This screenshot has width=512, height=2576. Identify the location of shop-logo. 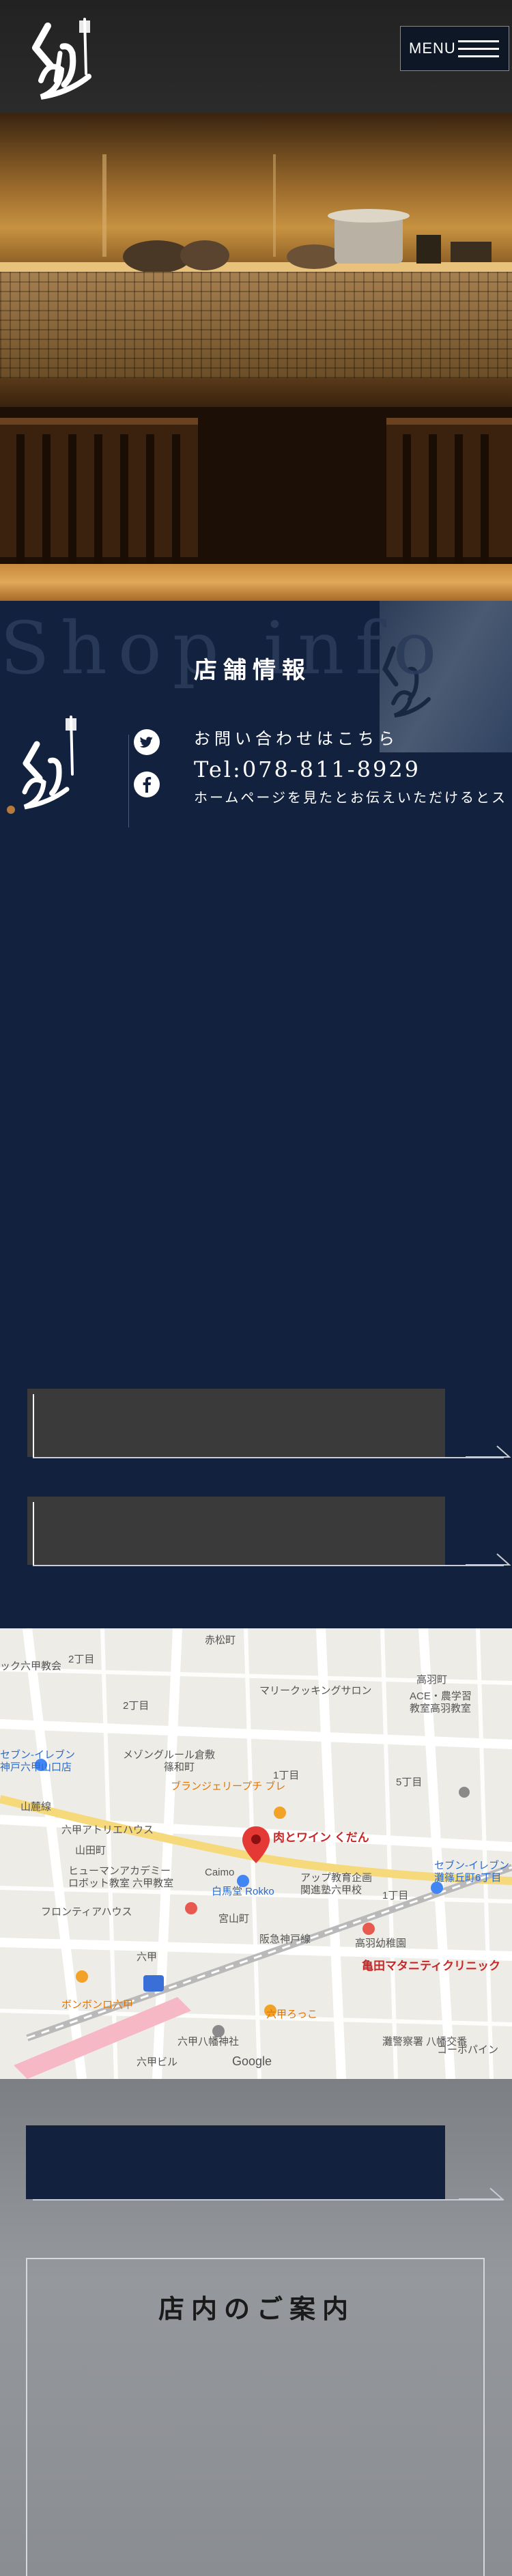
(41, 765).